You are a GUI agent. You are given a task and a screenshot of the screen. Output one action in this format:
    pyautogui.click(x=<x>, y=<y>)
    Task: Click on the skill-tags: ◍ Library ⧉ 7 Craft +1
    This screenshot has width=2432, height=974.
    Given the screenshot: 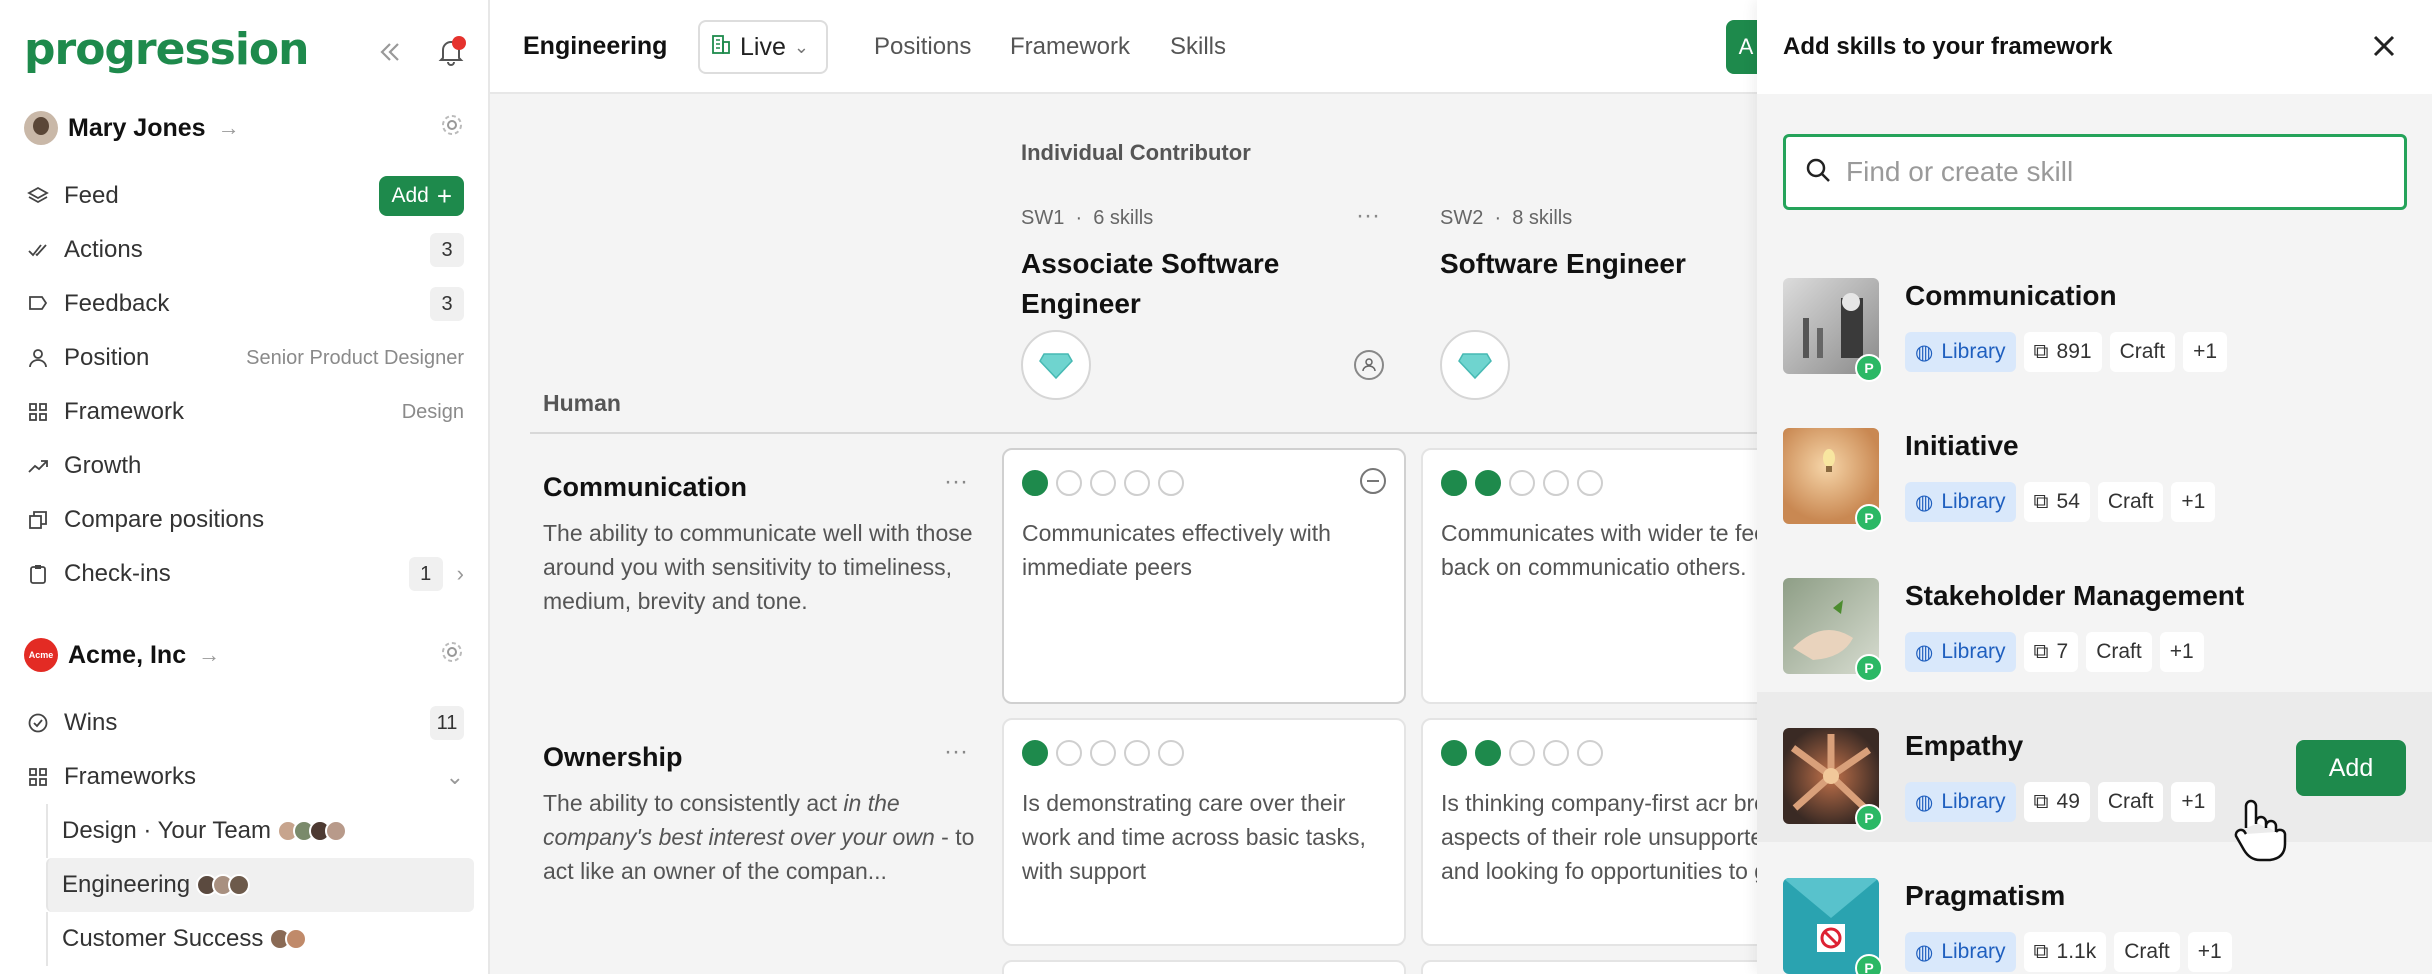 What is the action you would take?
    pyautogui.click(x=2054, y=652)
    